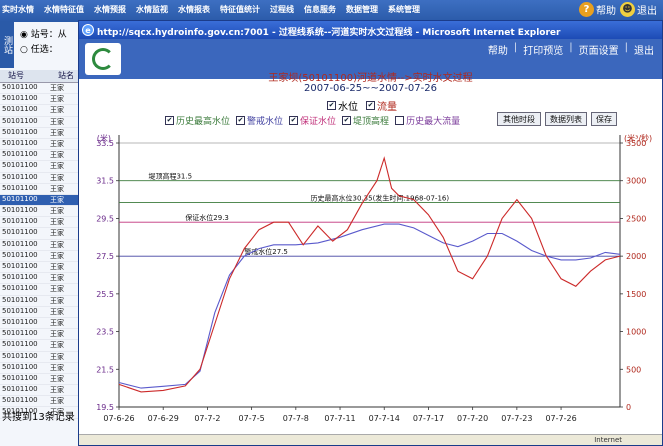 The image size is (663, 446). What do you see at coordinates (39, 48) in the screenshot?
I see `radio-any: ○ 任选：` at bounding box center [39, 48].